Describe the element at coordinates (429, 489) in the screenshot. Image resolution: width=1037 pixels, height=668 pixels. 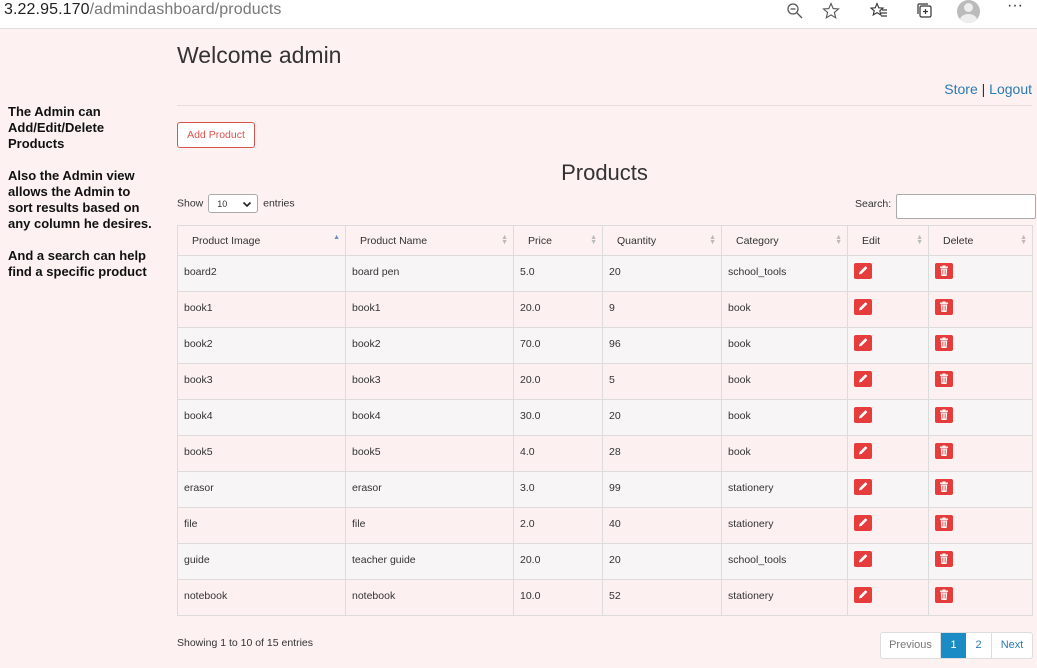
I see `cell-product-name: erasor` at that location.